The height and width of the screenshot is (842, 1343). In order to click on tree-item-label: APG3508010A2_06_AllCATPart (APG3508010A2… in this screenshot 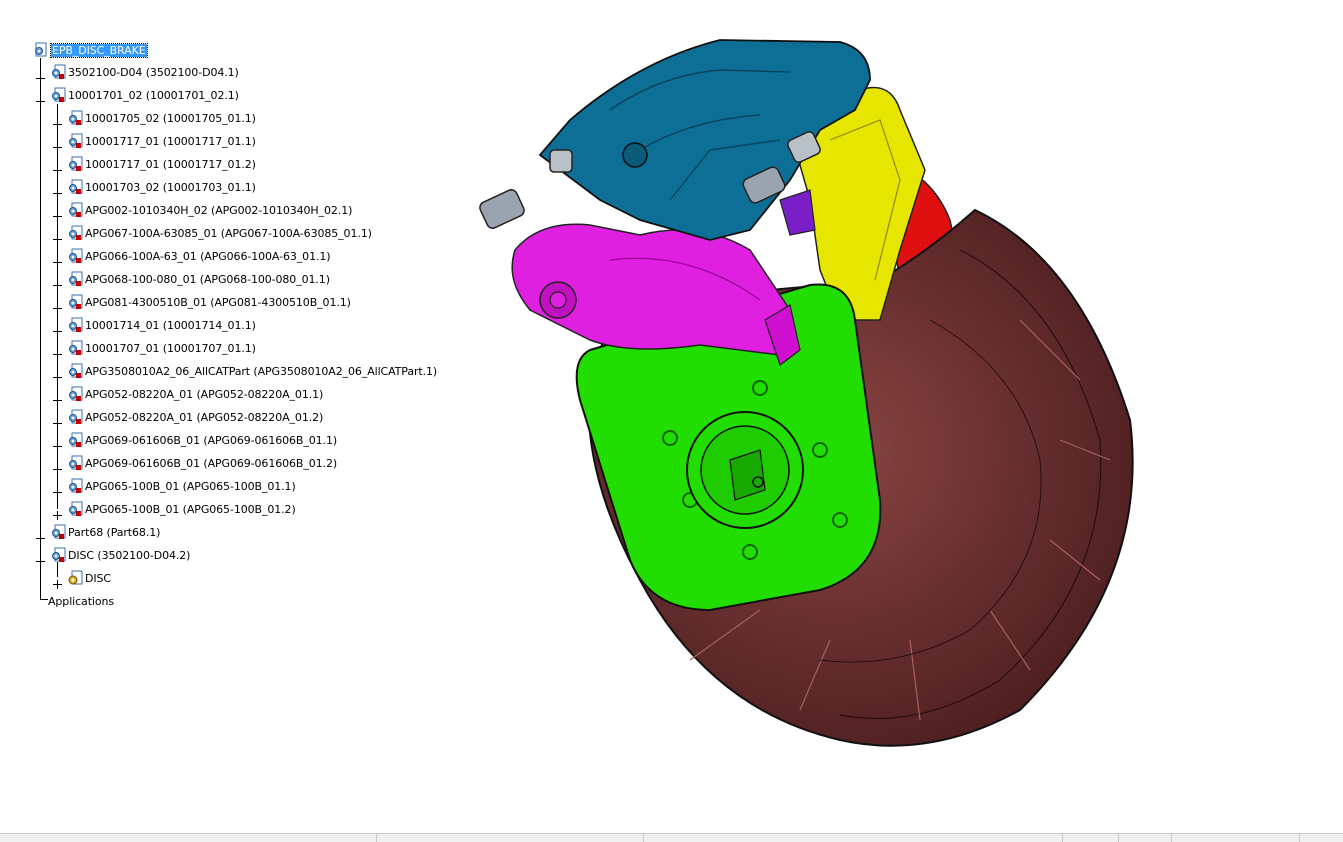, I will do `click(261, 371)`.